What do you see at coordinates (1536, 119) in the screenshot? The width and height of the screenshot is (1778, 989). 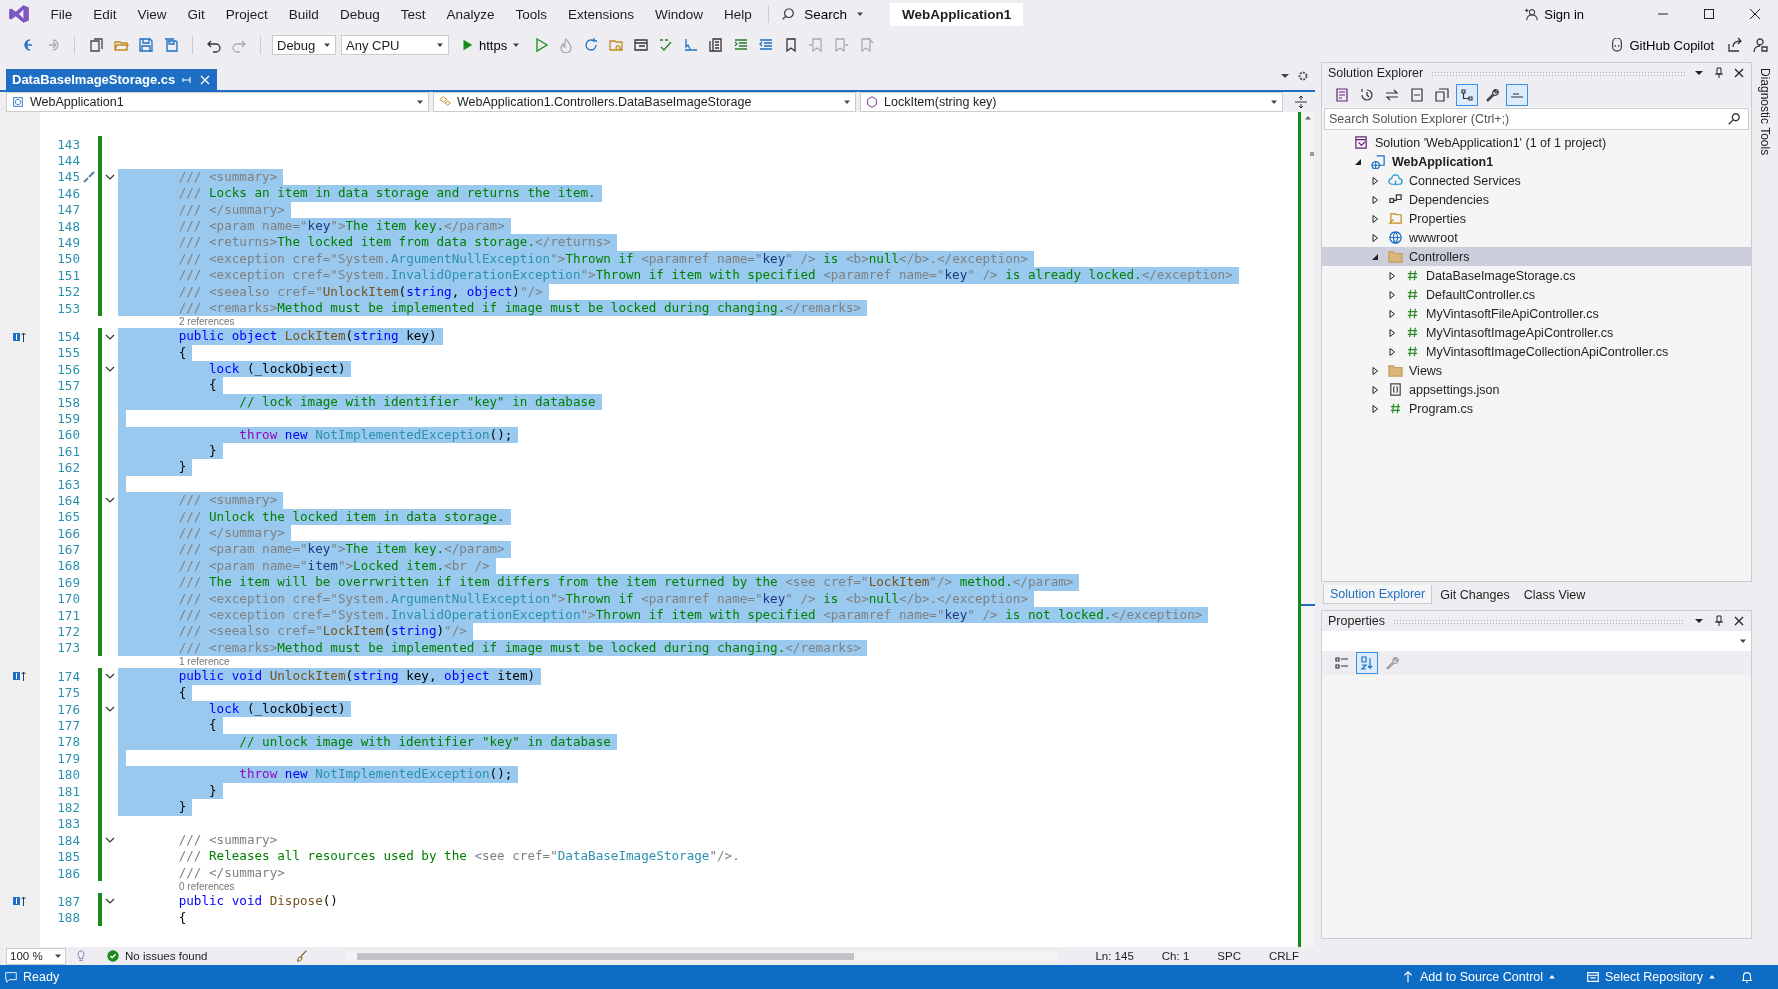 I see `search-field: Search Solution Explorer (Ctrl+;)` at bounding box center [1536, 119].